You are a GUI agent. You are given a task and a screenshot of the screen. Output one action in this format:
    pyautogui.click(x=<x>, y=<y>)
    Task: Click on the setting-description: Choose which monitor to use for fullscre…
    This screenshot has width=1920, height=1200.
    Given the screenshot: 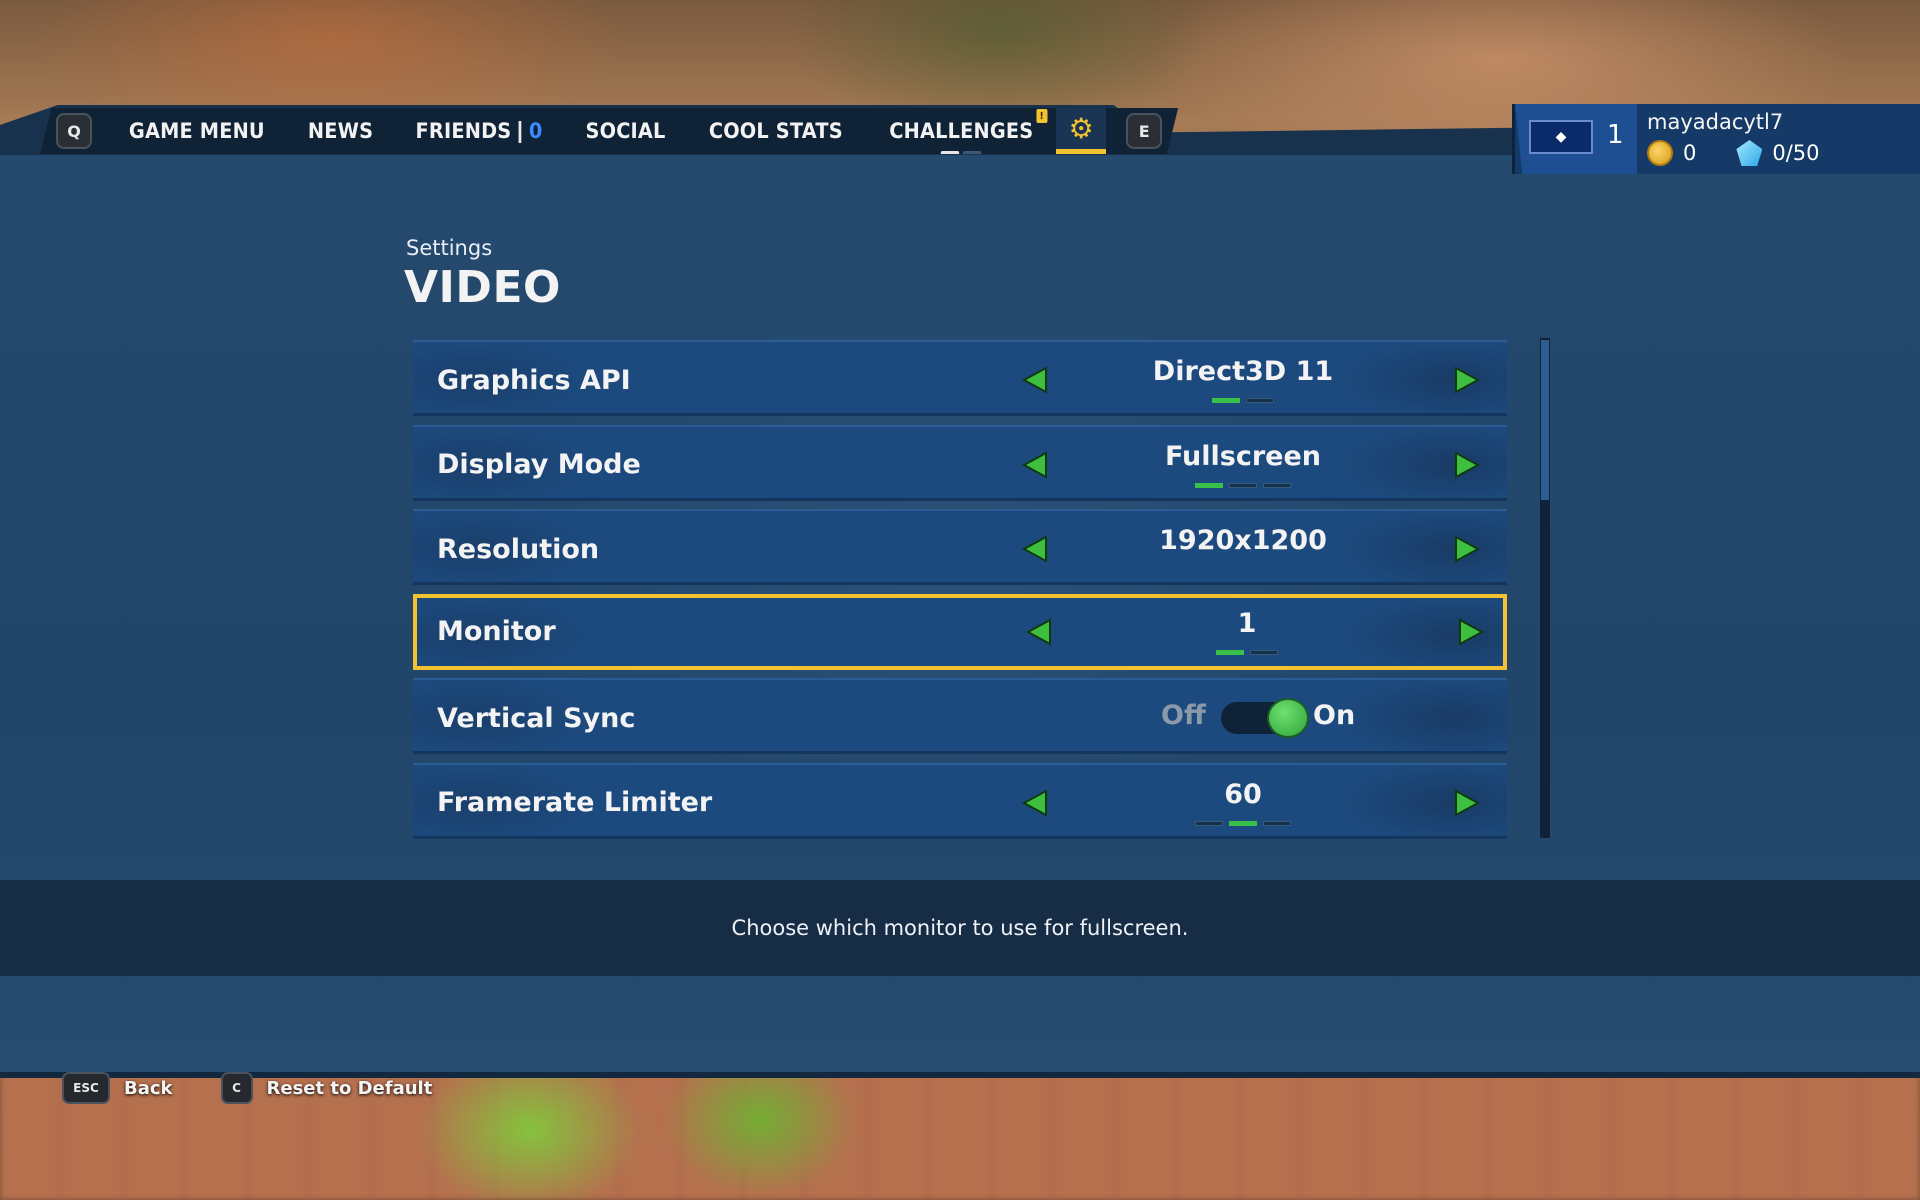 What is the action you would take?
    pyautogui.click(x=960, y=928)
    